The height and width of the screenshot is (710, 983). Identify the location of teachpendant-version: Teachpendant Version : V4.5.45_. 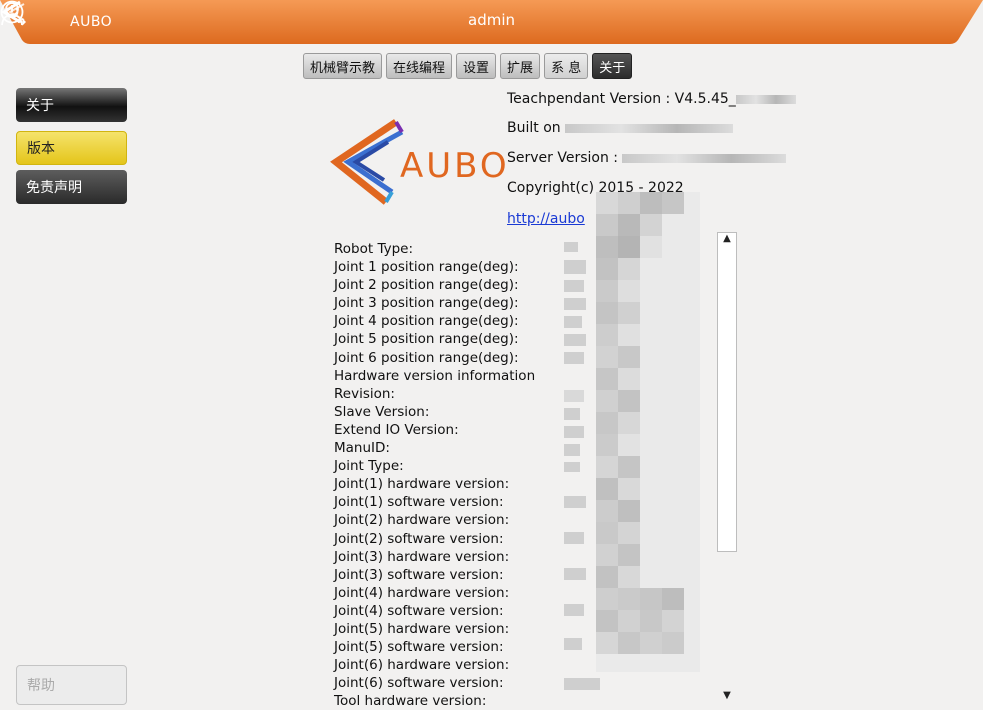
(651, 99).